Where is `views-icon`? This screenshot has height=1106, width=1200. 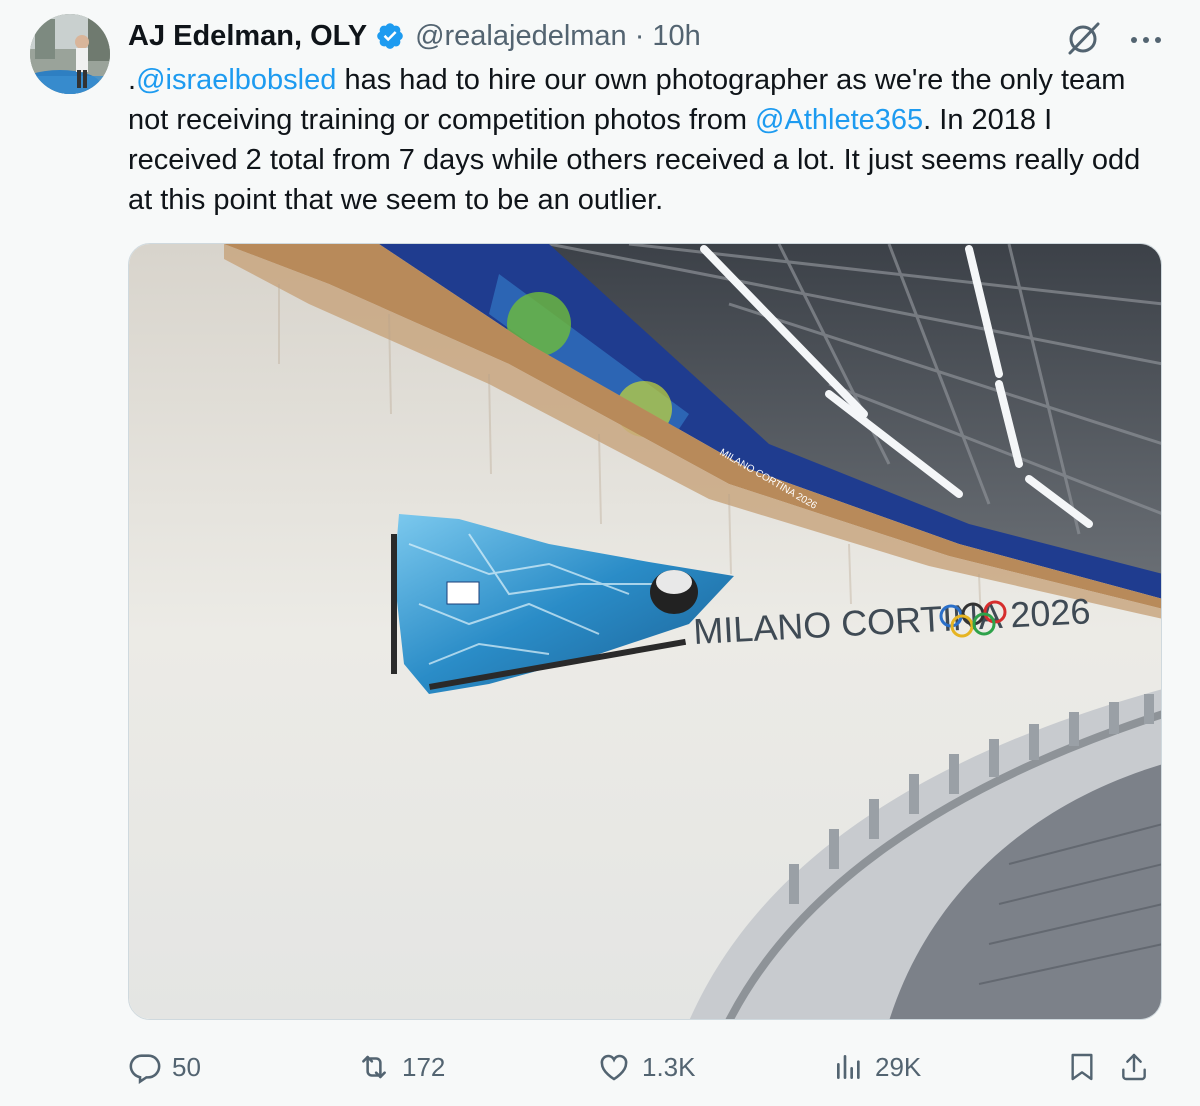
views-icon is located at coordinates (849, 1067).